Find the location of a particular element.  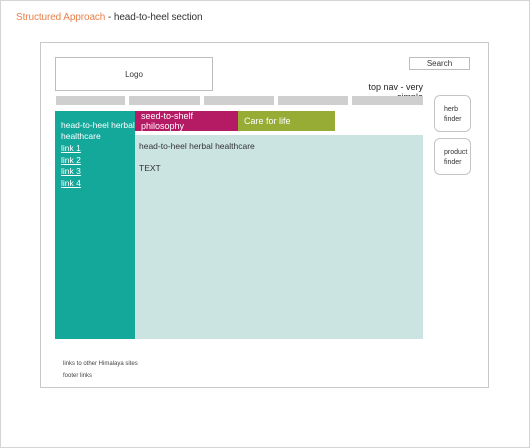

sidebar-link-1: link 1 is located at coordinates (98, 149).